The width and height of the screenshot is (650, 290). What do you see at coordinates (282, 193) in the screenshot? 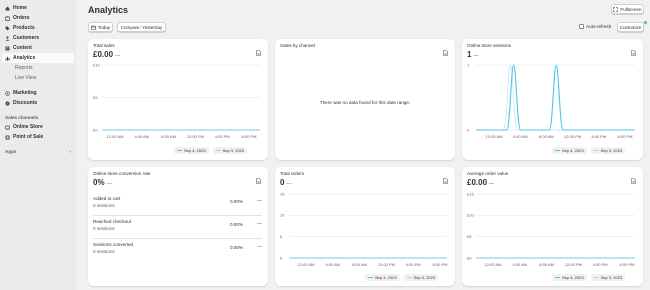
I see `y-tick-label: 15` at bounding box center [282, 193].